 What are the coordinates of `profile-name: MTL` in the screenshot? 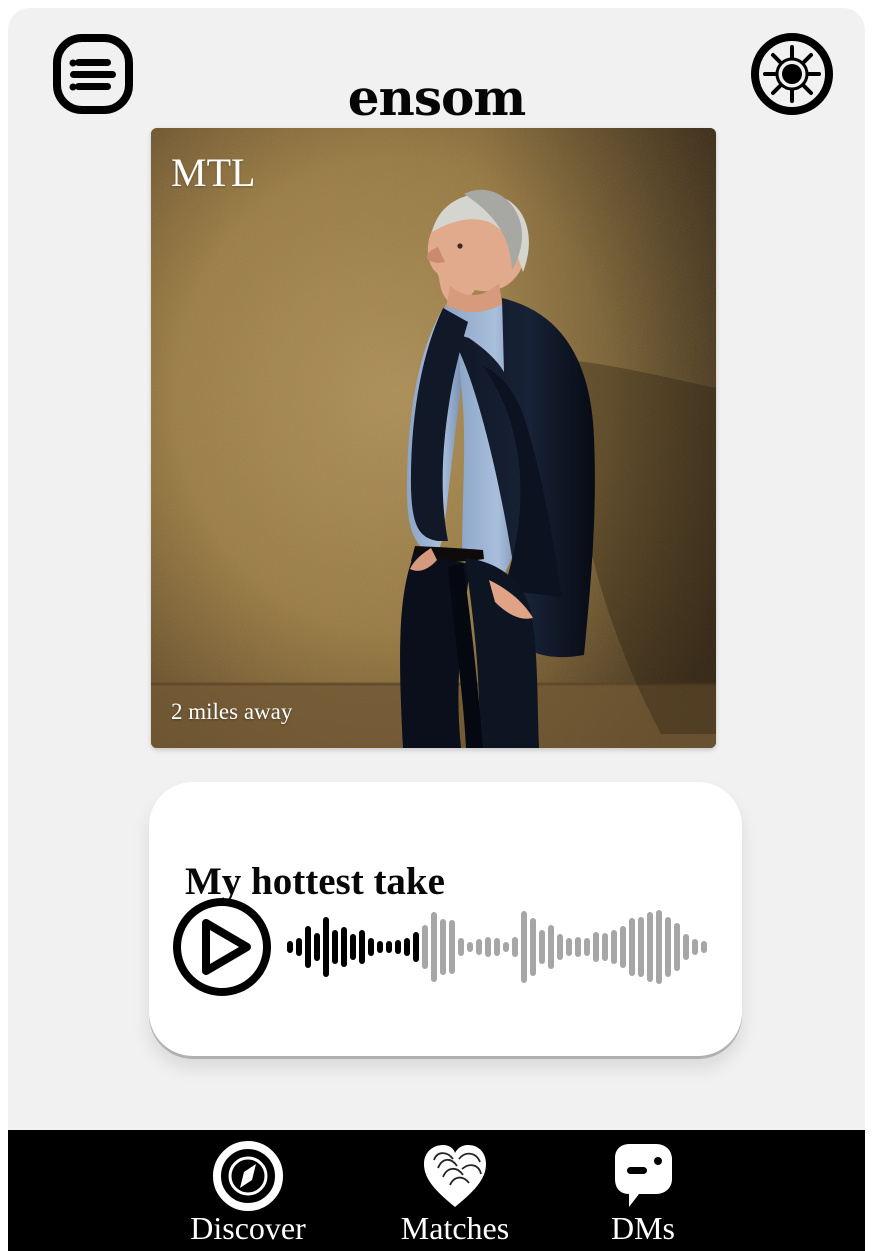 It's located at (213, 172).